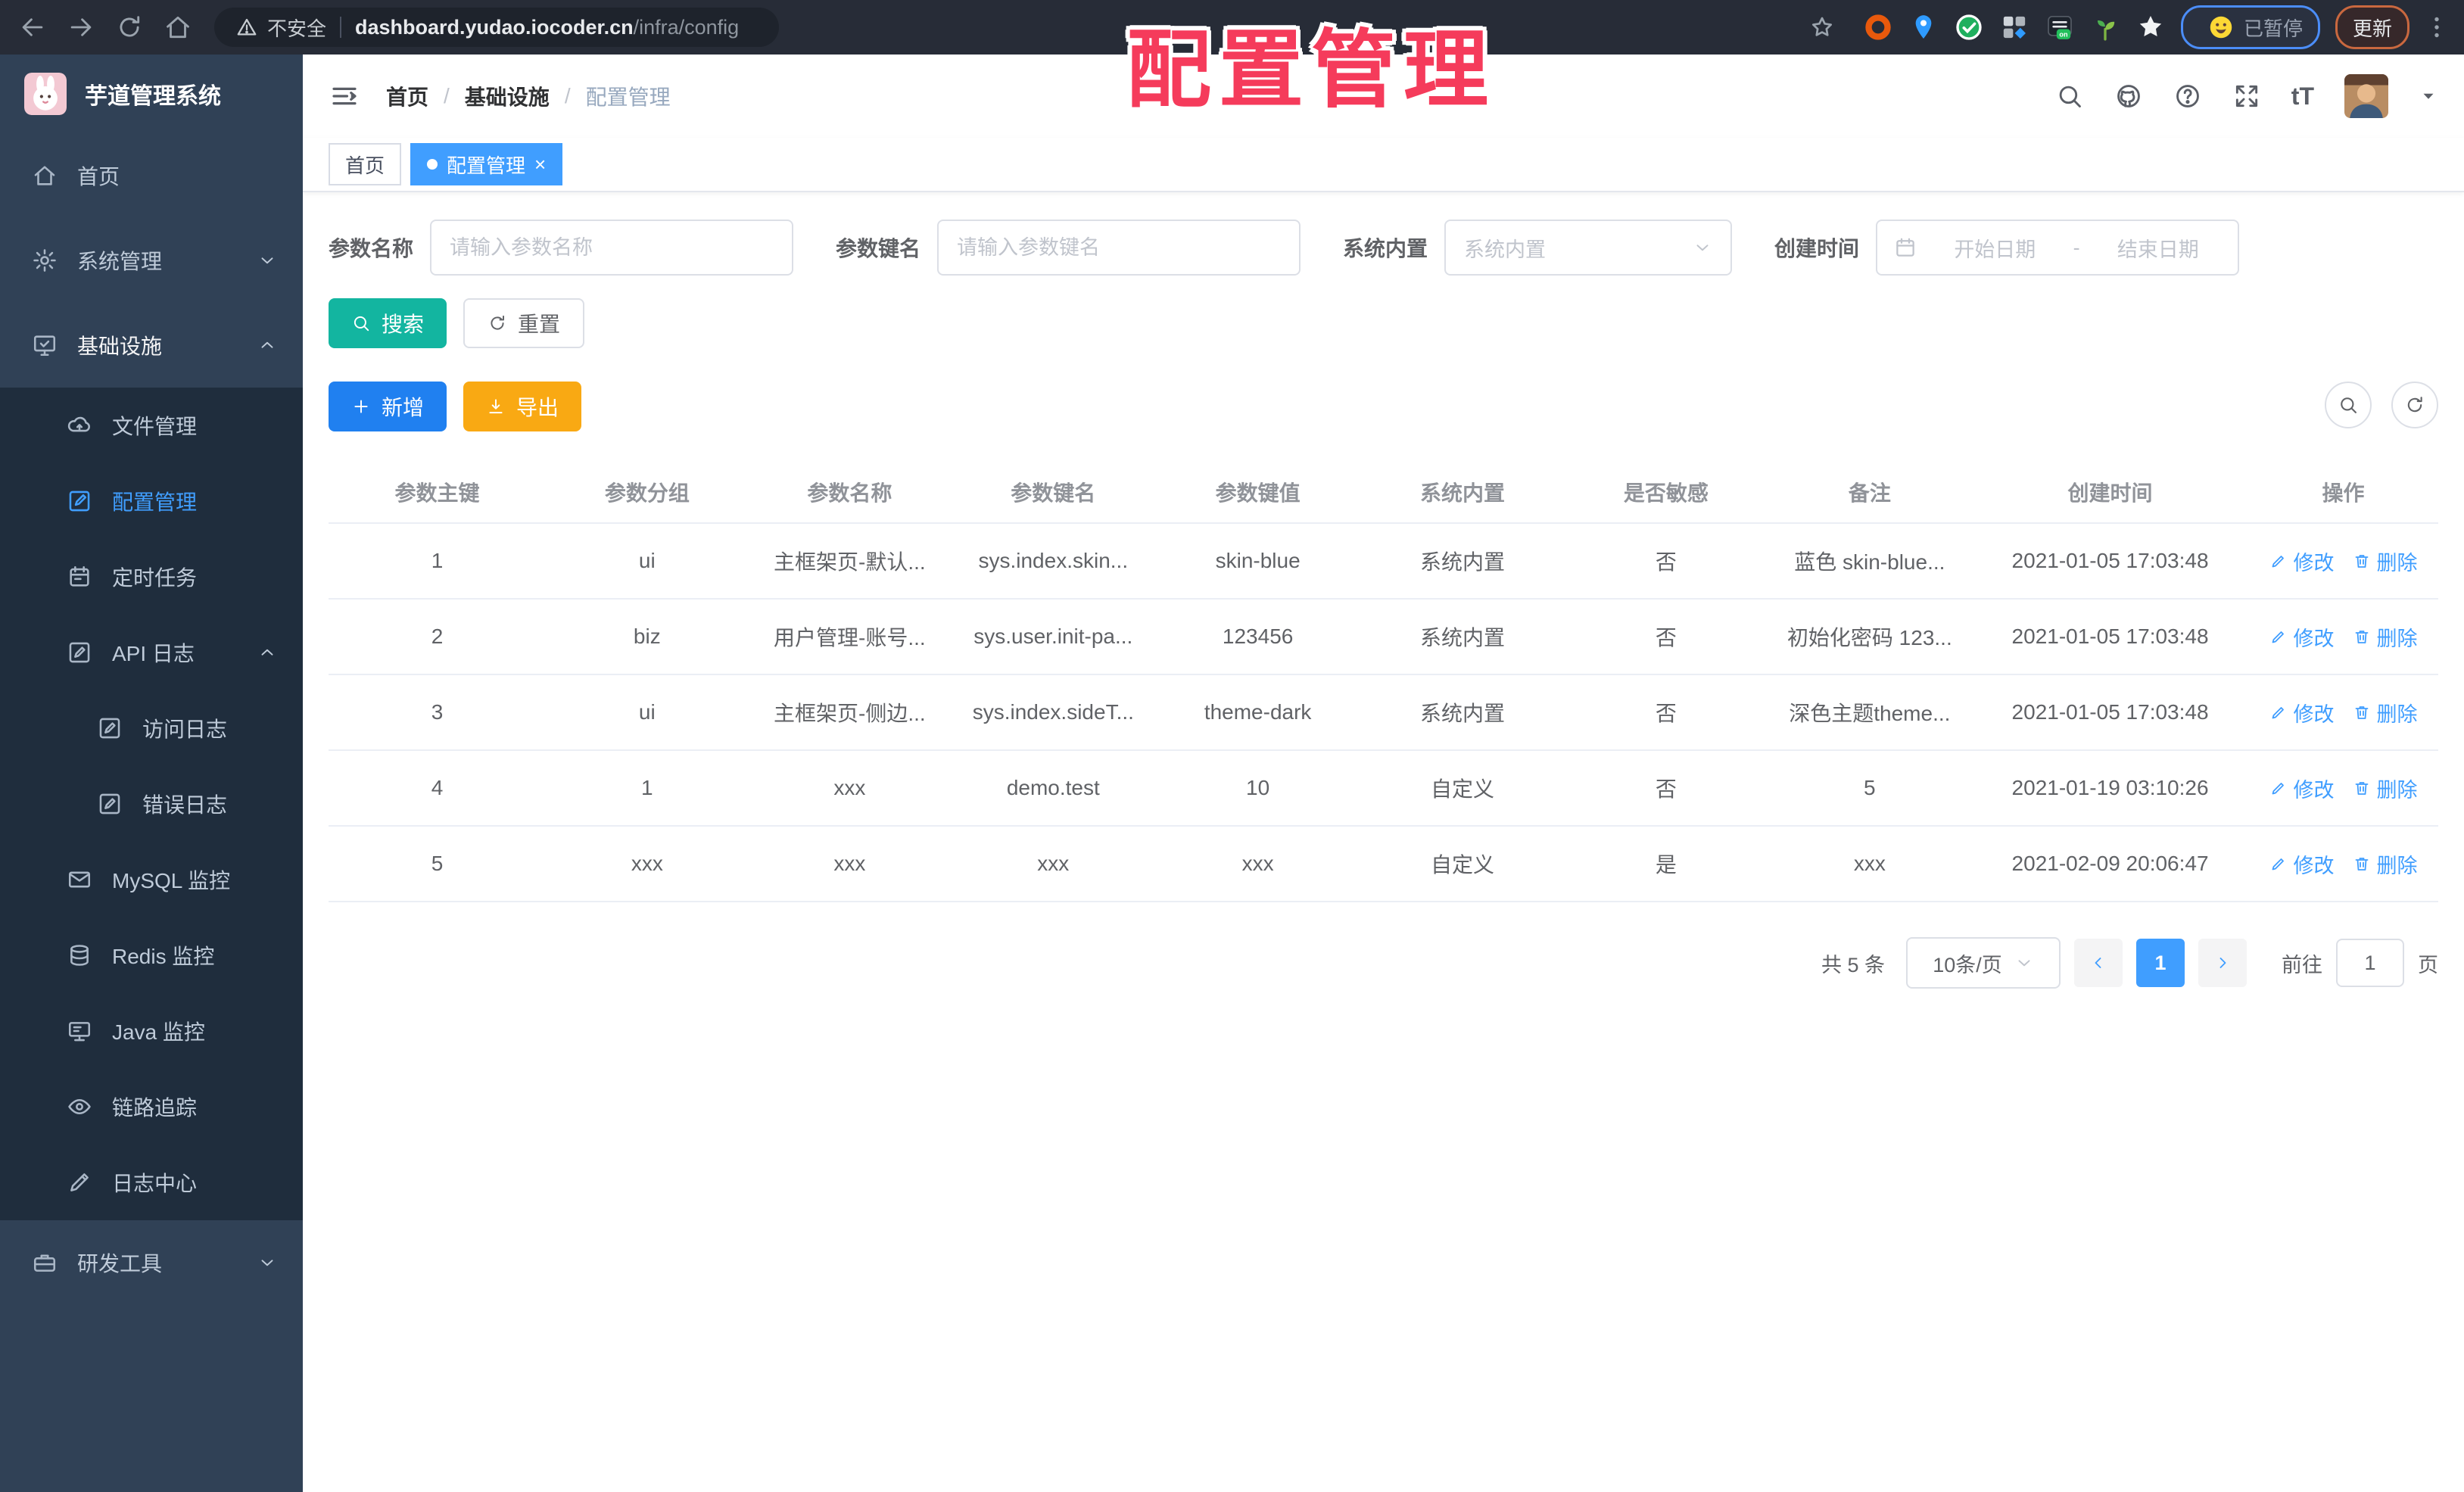 This screenshot has width=2464, height=1492. Describe the element at coordinates (2428, 96) in the screenshot. I see `avatar-caret-down-icon` at that location.